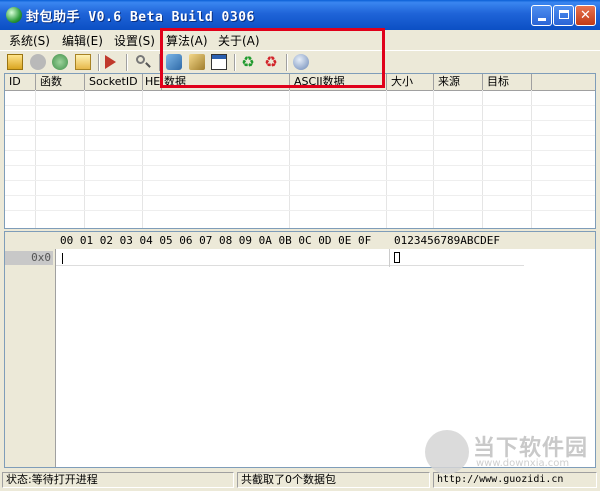  Describe the element at coordinates (515, 480) in the screenshot. I see `status-url: http://www.guozidi.cn` at that location.